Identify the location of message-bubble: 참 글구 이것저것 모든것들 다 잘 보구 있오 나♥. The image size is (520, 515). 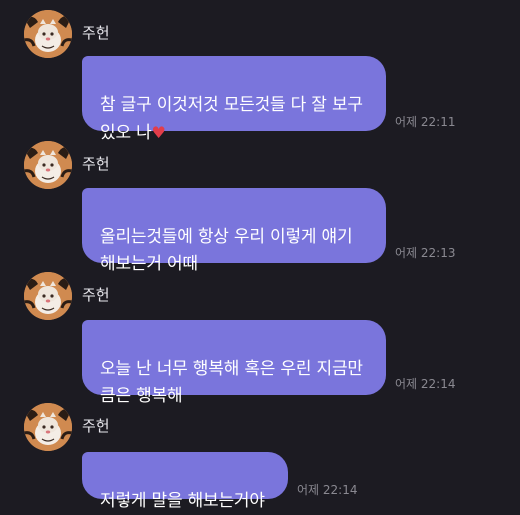
(234, 99).